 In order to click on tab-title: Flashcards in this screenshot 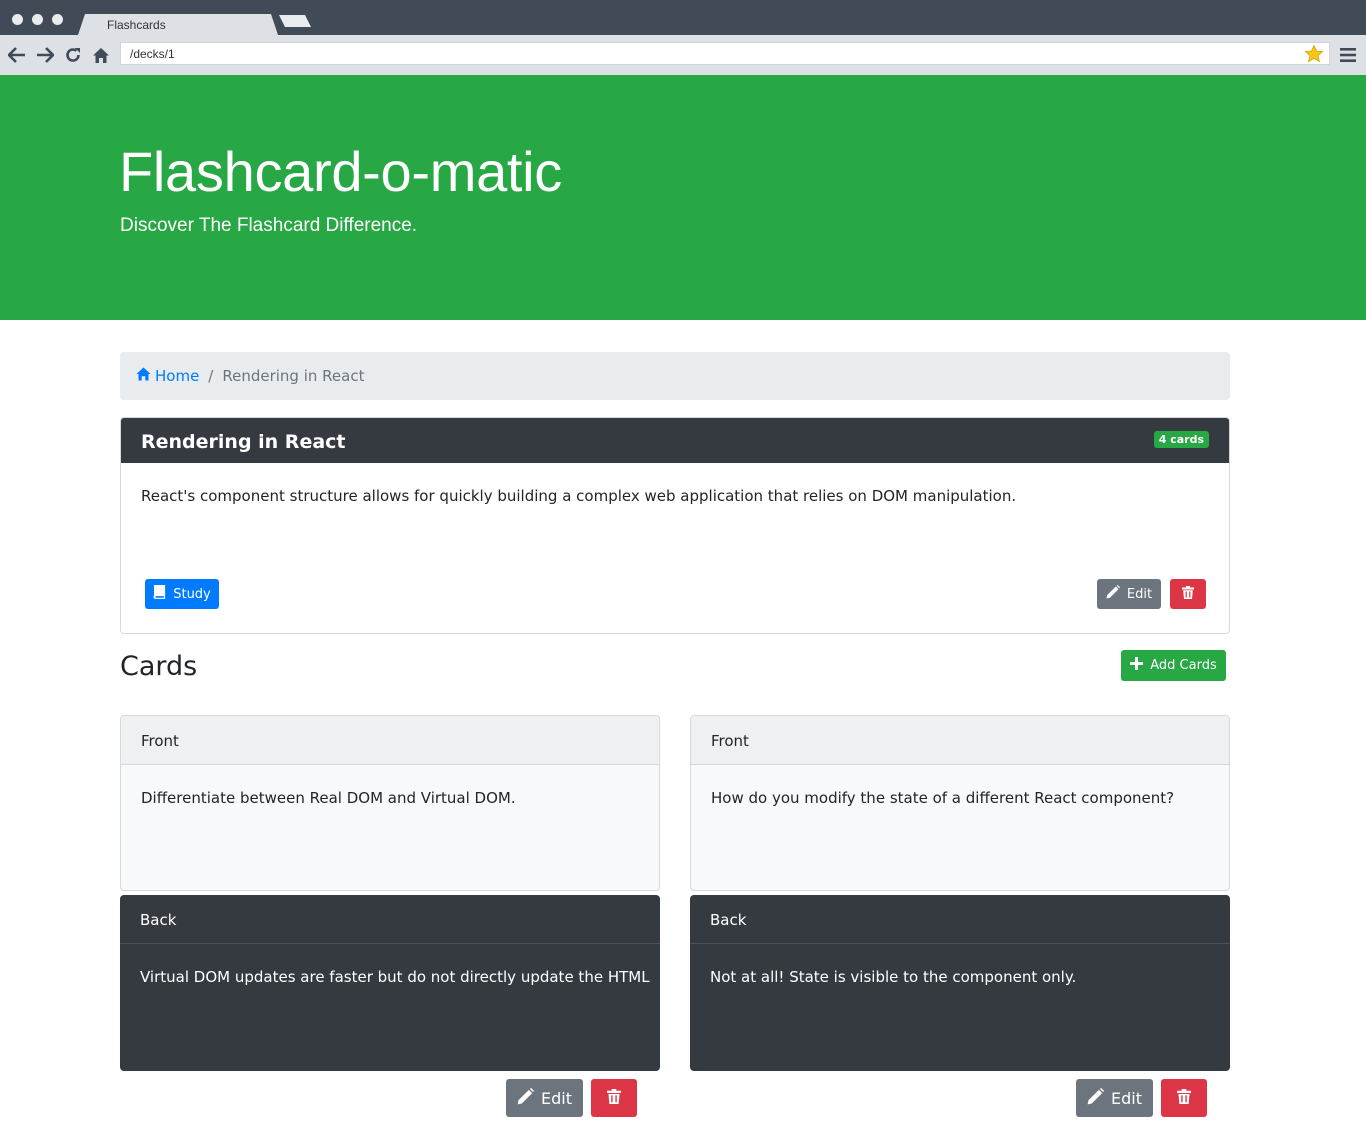, I will do `click(136, 25)`.